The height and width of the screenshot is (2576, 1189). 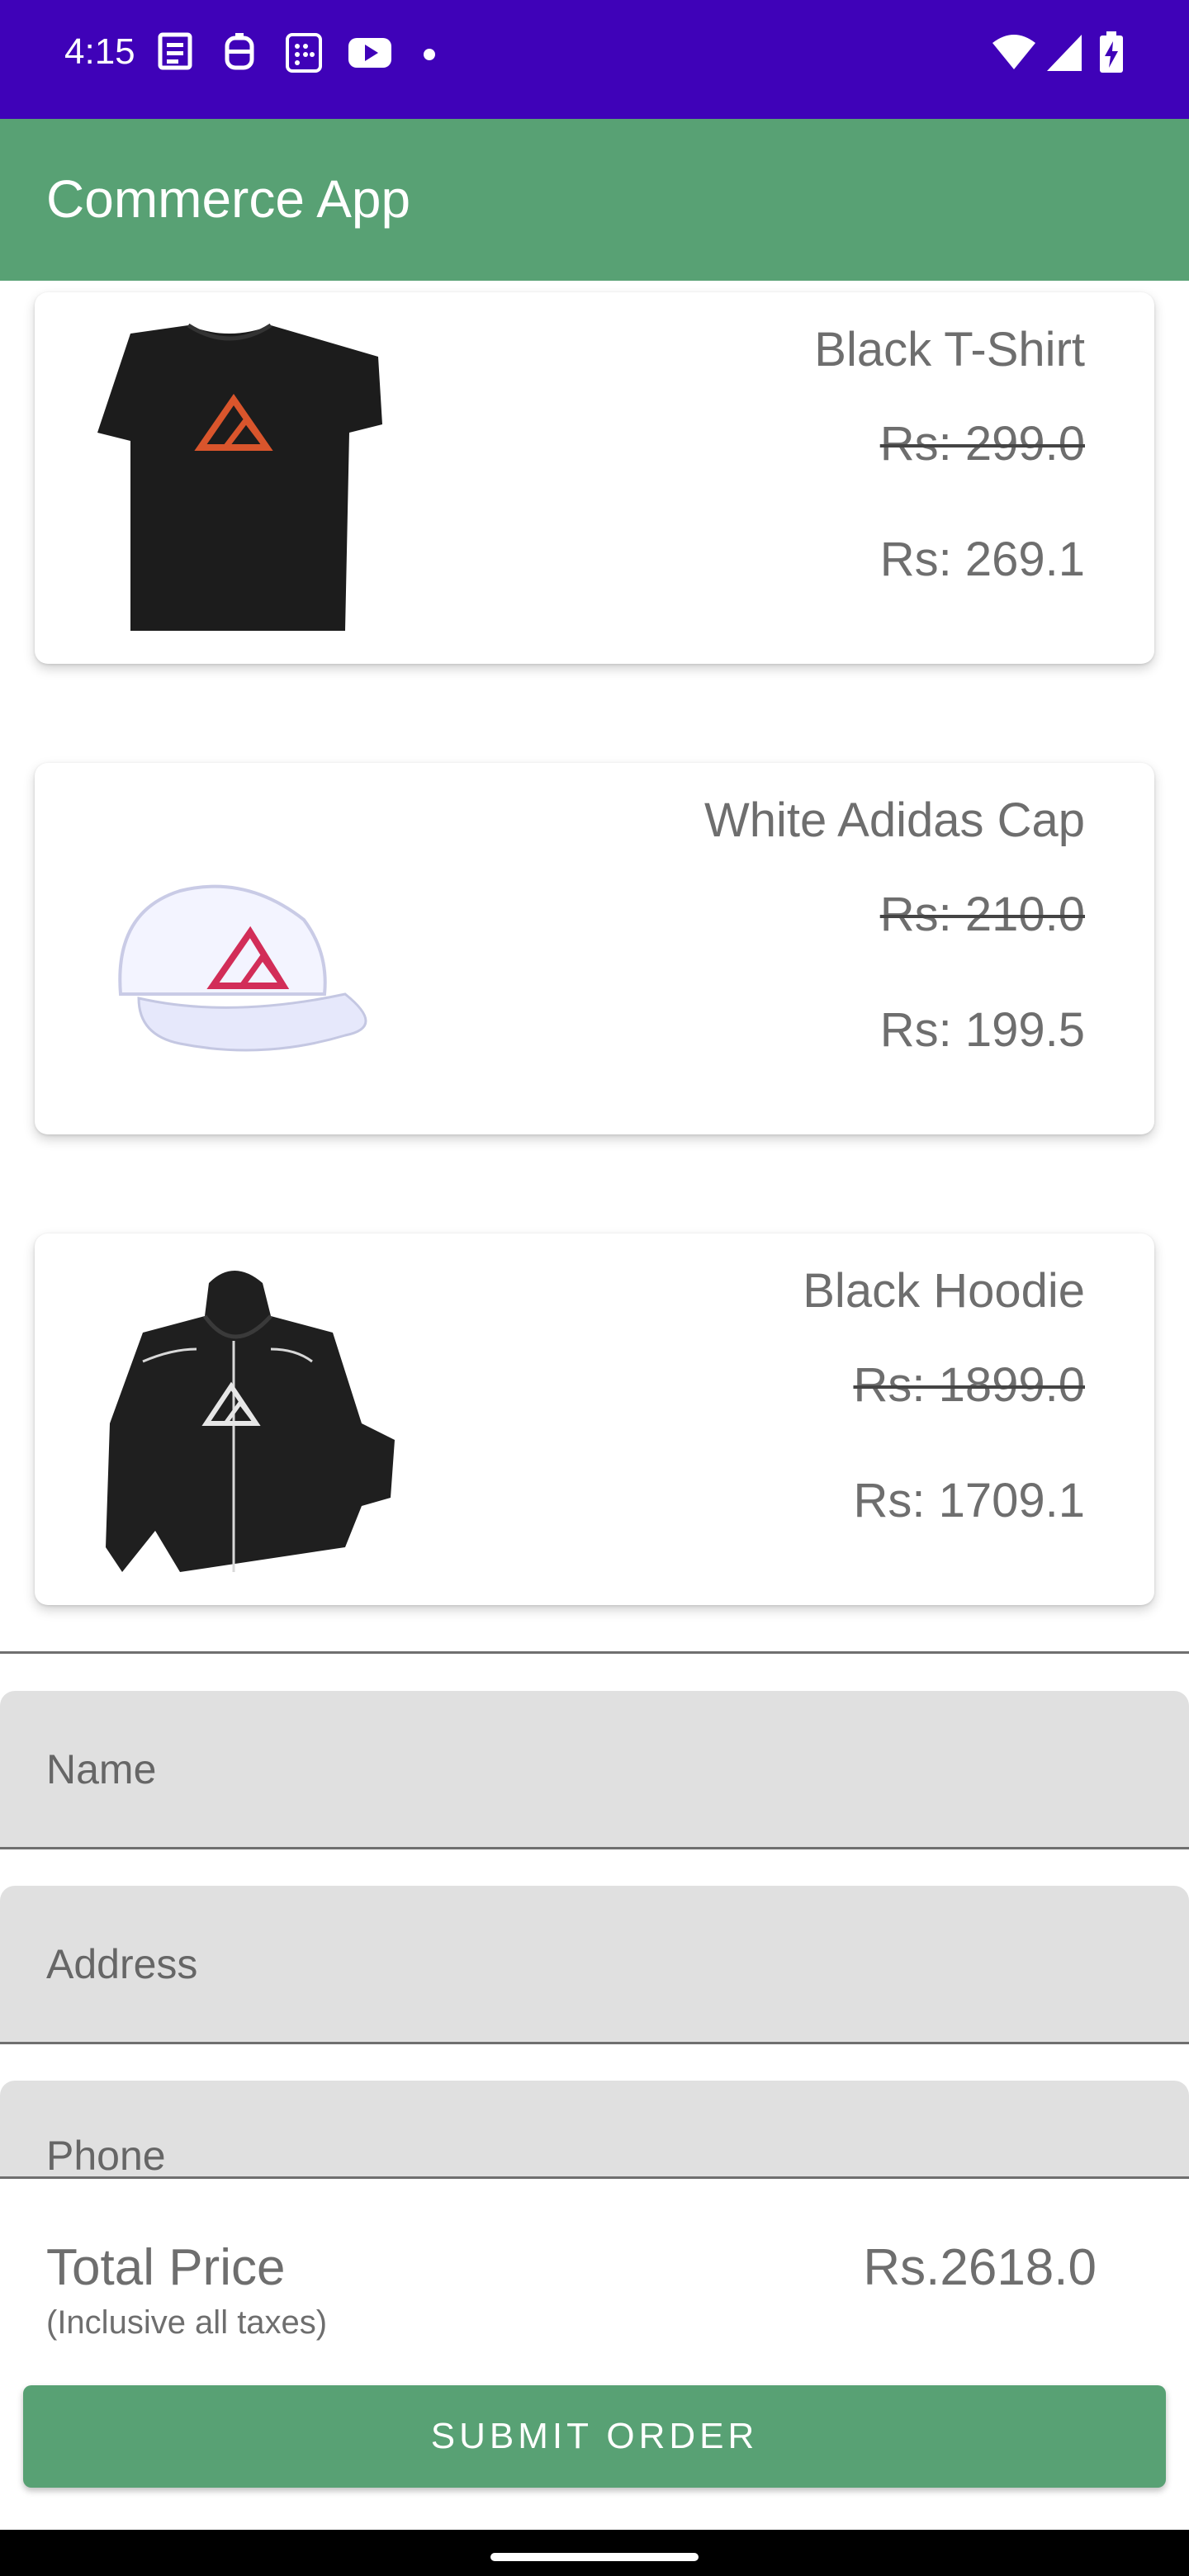 I want to click on youtube-icon, so click(x=369, y=53).